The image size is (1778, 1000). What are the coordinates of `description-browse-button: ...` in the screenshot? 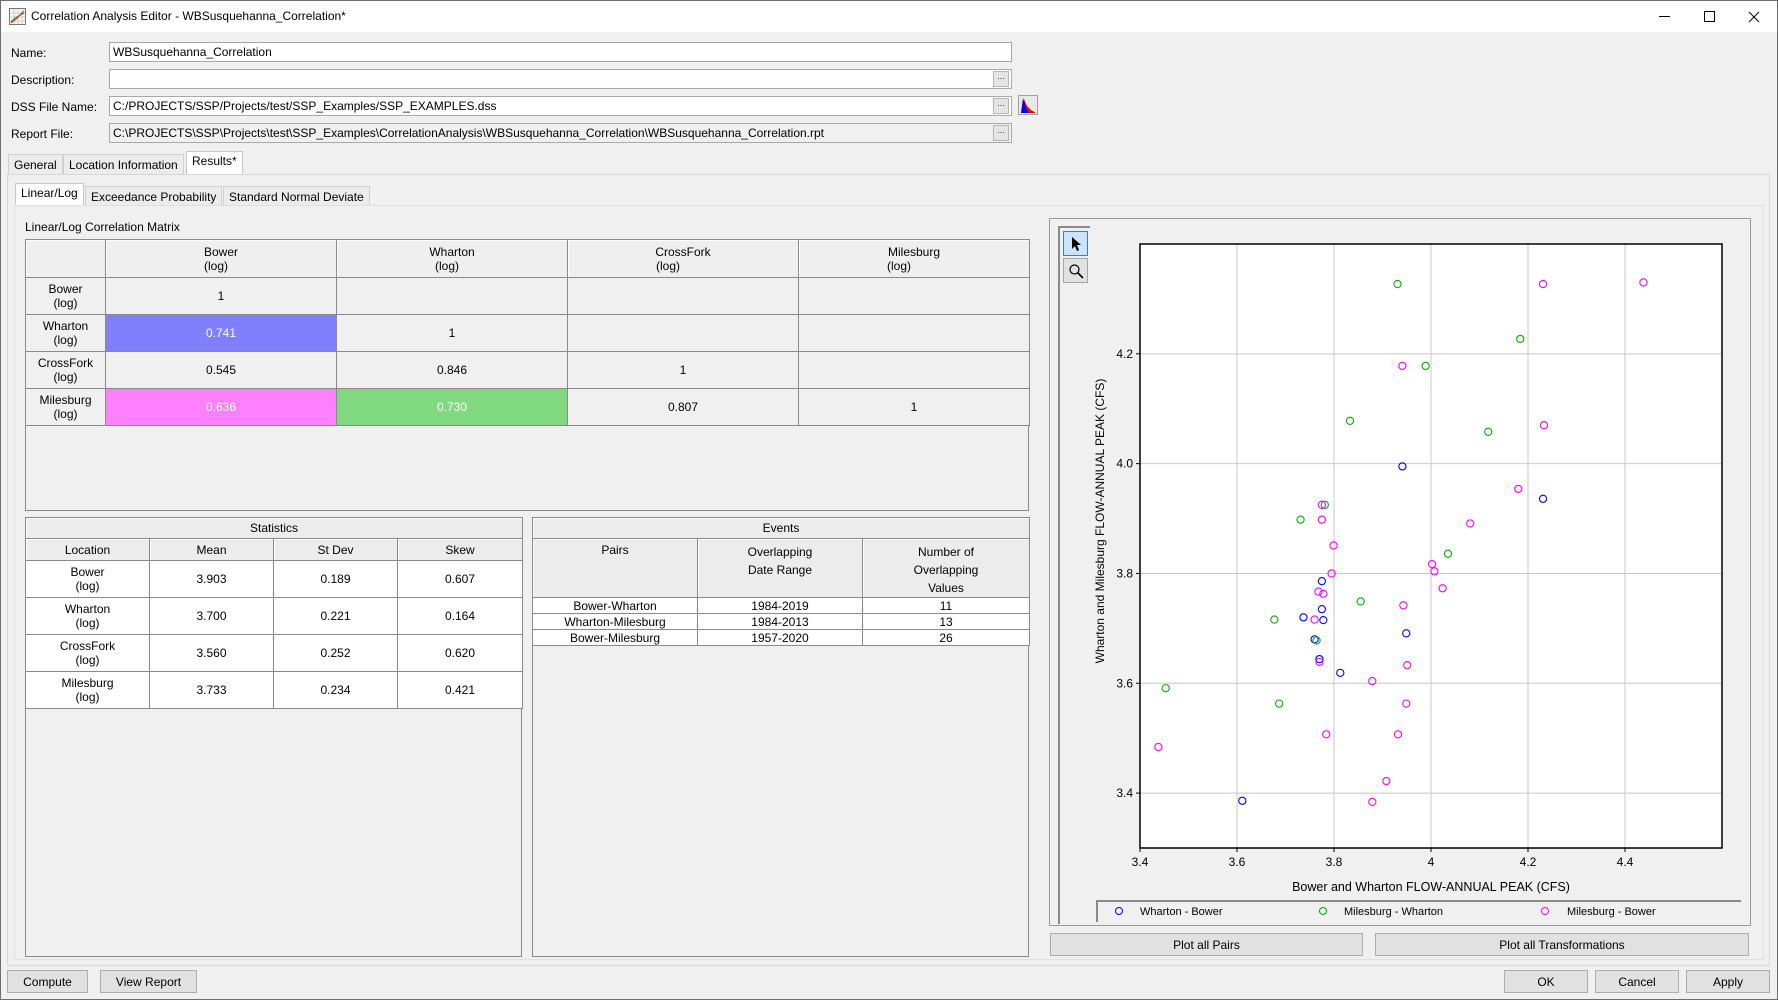 It's located at (1001, 79).